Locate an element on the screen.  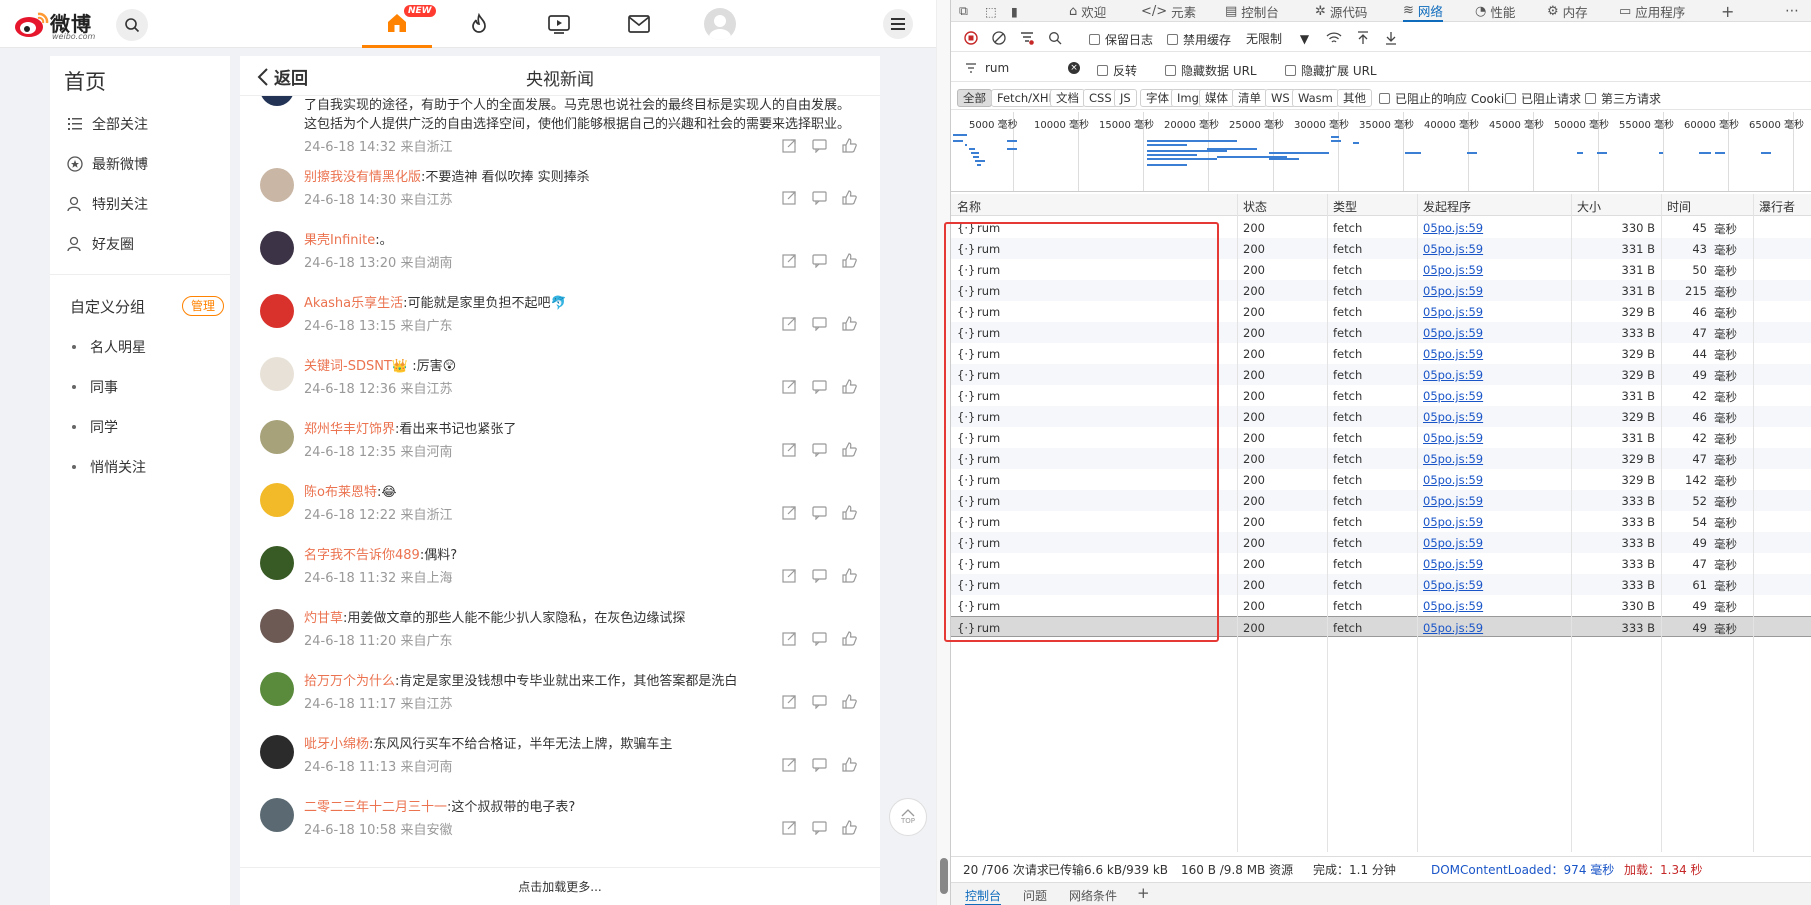
group-item: 悄悄关注 is located at coordinates (109, 467).